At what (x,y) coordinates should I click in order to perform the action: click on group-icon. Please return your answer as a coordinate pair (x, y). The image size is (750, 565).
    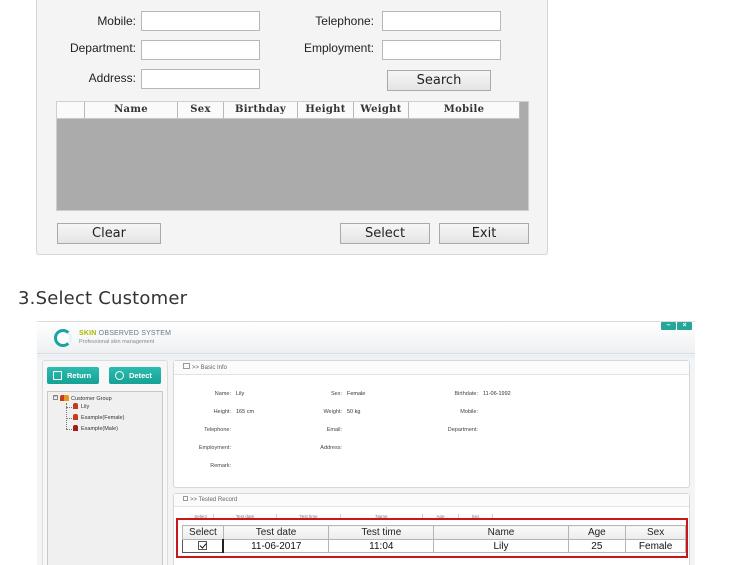
    Looking at the image, I should click on (64, 397).